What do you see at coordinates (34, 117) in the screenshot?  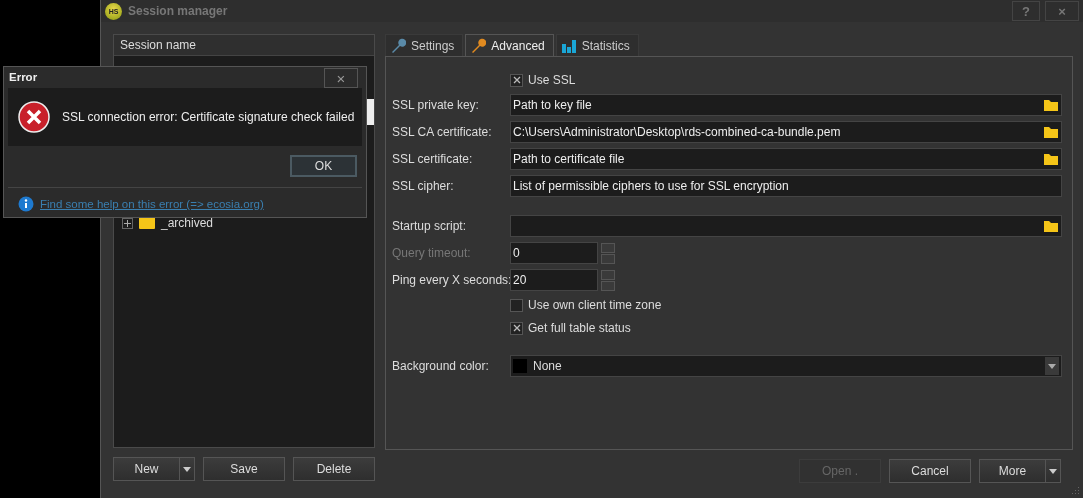 I see `error-icon` at bounding box center [34, 117].